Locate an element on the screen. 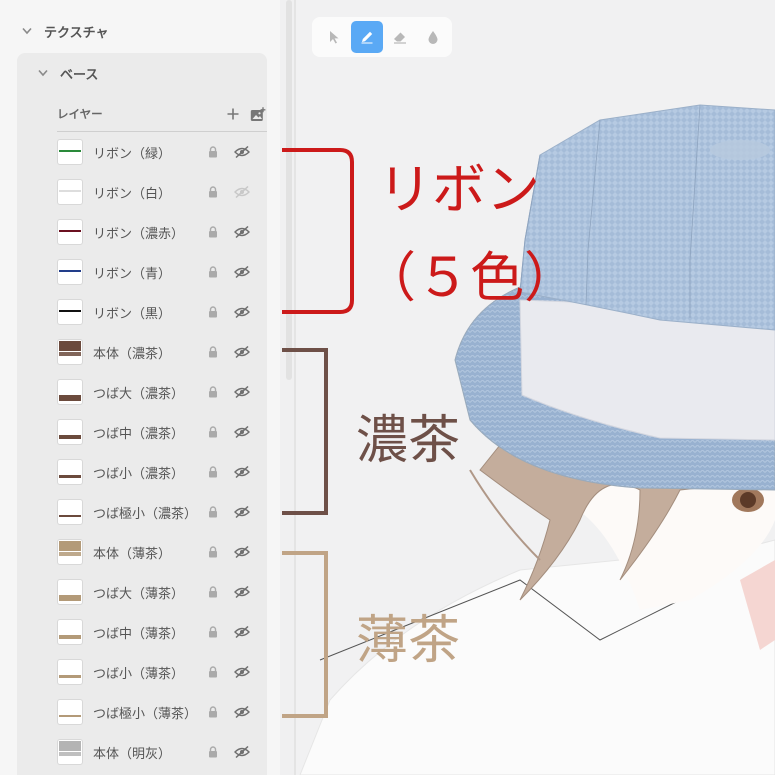 The height and width of the screenshot is (775, 775). eraser-tool-button is located at coordinates (400, 37).